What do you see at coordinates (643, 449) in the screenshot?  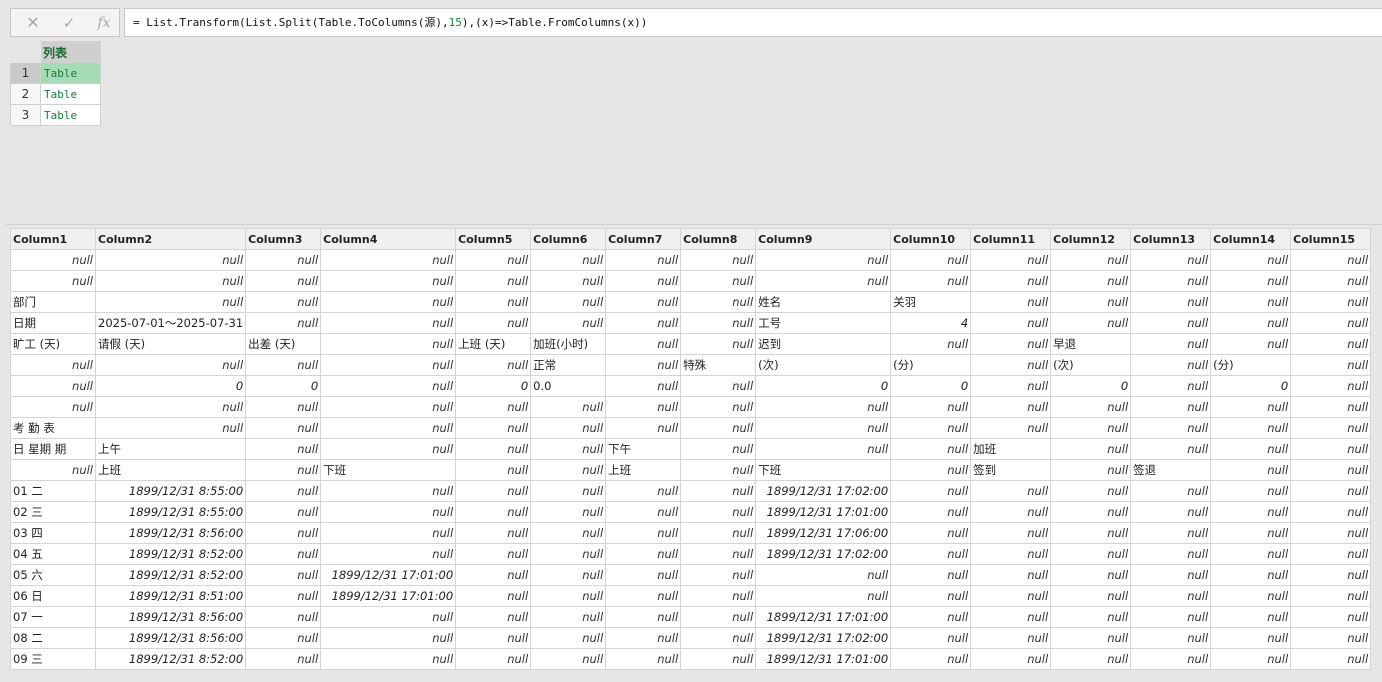 I see `grid-cell: 下午` at bounding box center [643, 449].